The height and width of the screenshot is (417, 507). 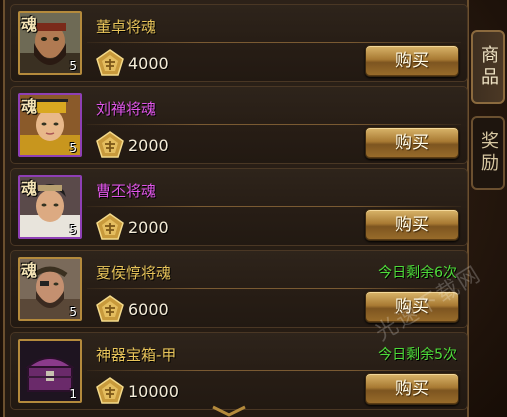 I want to click on item-name: 夏侯惇将魂, so click(x=134, y=273).